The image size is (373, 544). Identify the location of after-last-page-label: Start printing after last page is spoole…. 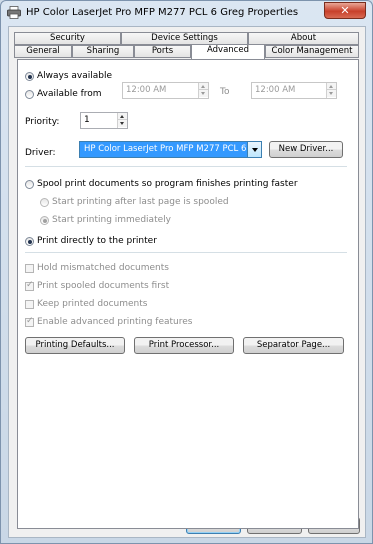
(140, 202).